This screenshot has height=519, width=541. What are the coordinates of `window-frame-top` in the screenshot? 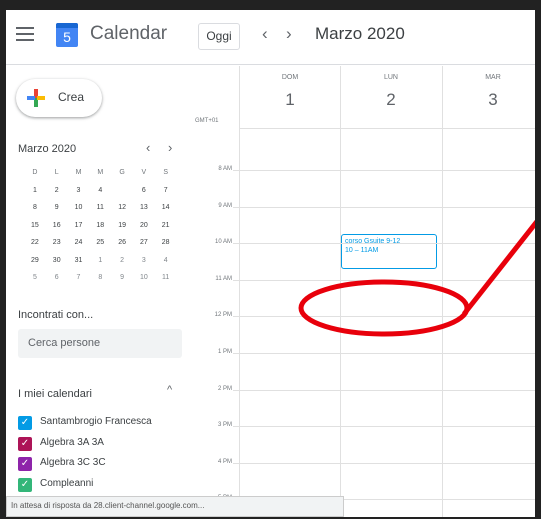 It's located at (270, 5).